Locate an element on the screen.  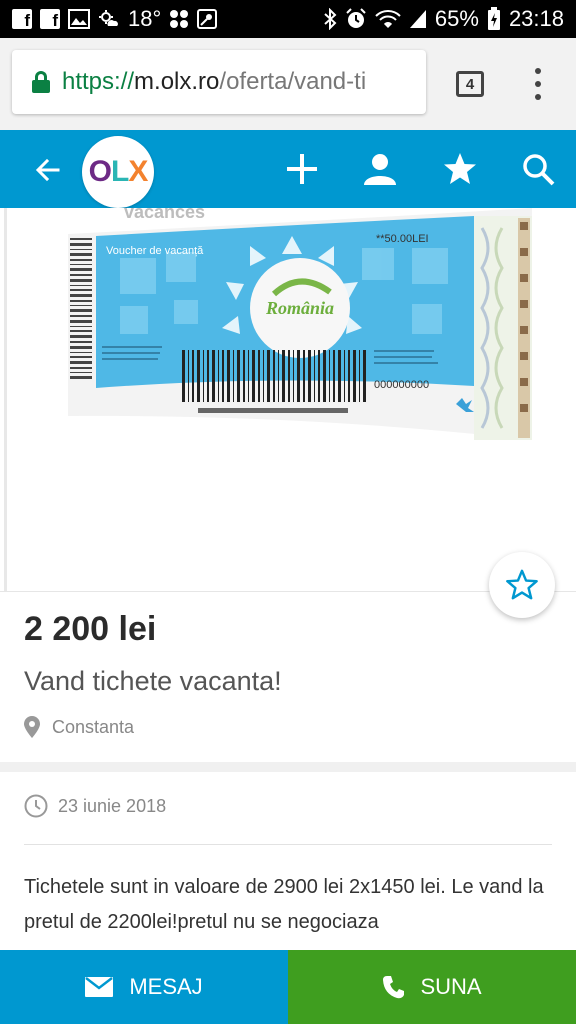
logo-letter-x: X is located at coordinates (138, 171).